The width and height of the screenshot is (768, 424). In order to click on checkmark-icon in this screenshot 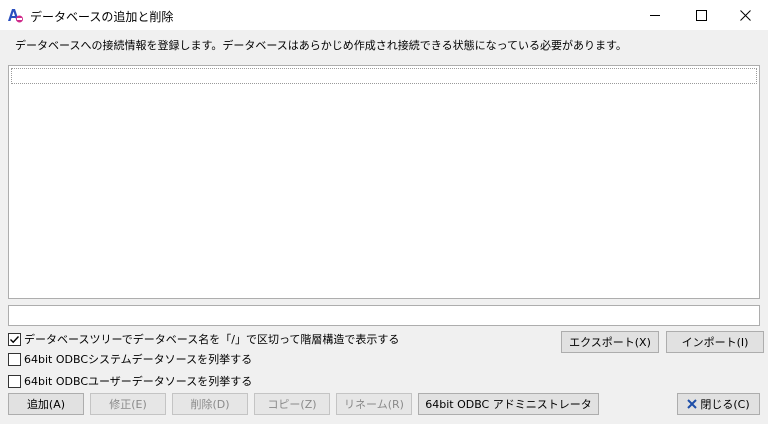, I will do `click(15, 339)`.